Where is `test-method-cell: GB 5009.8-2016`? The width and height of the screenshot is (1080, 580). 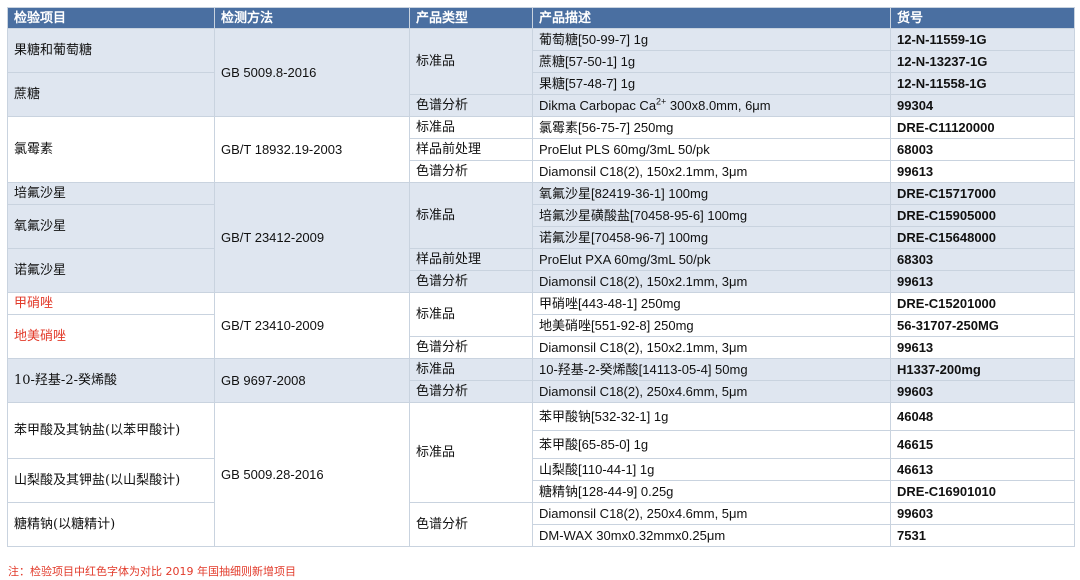 test-method-cell: GB 5009.8-2016 is located at coordinates (312, 72).